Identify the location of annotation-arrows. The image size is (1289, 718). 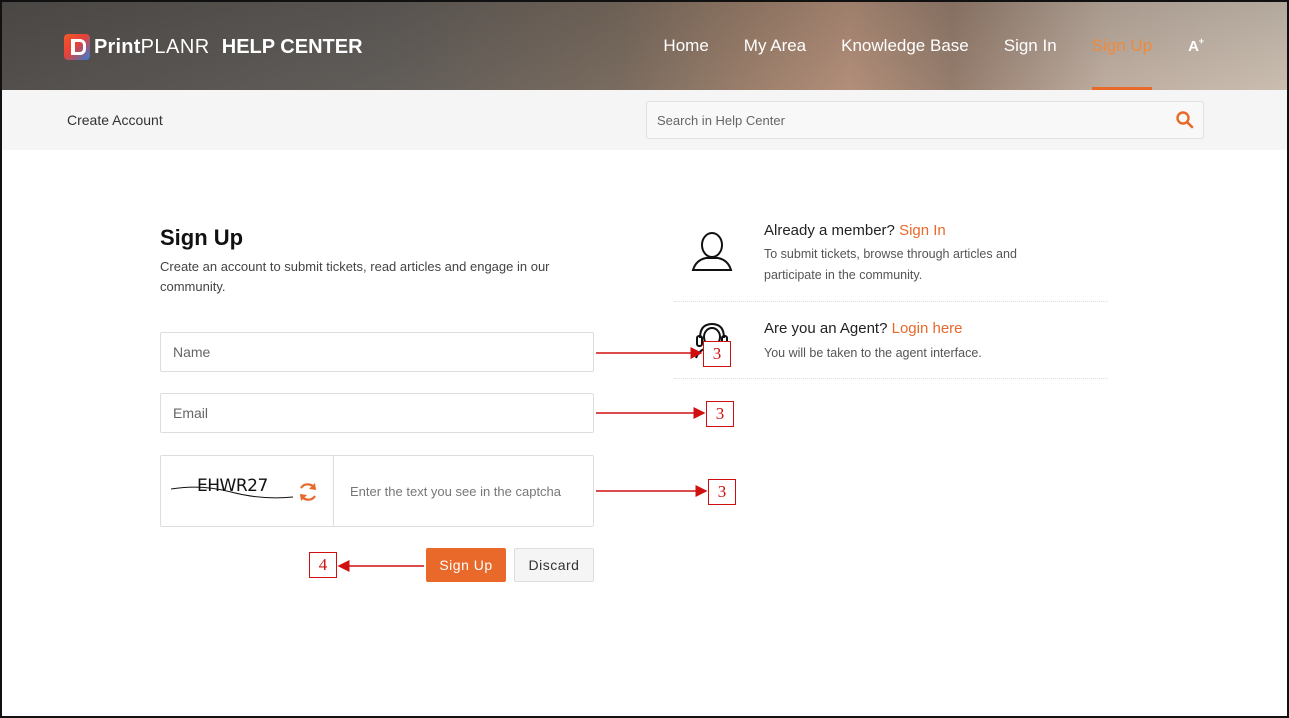
(522, 459).